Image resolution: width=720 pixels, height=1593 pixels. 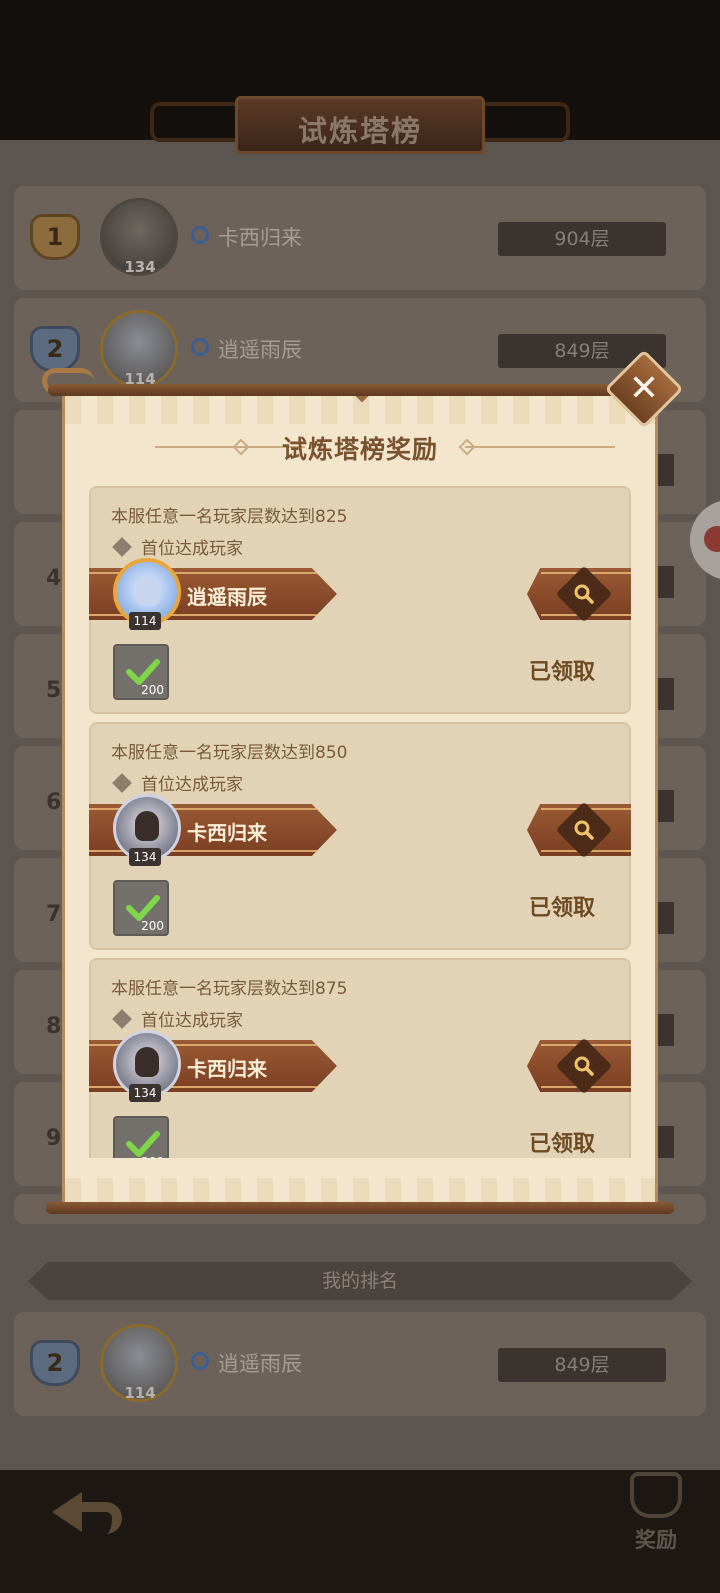 I want to click on side-bubble-icon, so click(x=712, y=539).